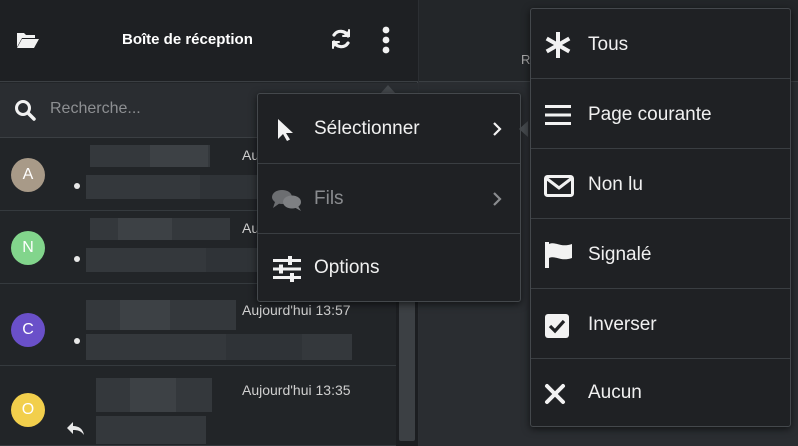 This screenshot has height=446, width=798. I want to click on submenu-item-flagged: Signalé, so click(660, 254).